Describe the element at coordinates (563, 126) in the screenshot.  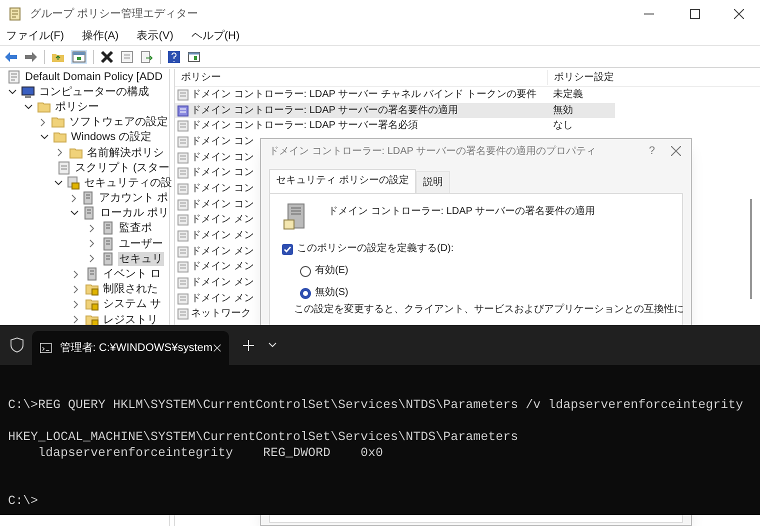
I see `policy-setting: なし` at that location.